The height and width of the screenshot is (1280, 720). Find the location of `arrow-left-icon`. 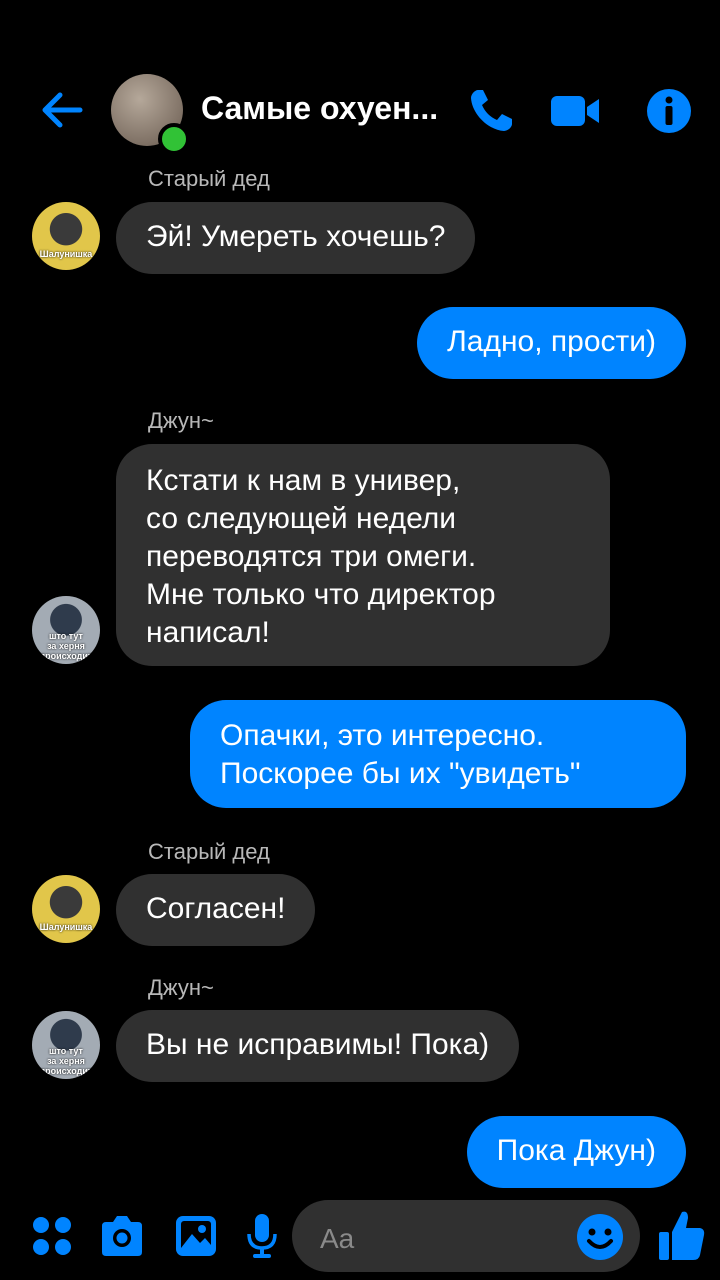

arrow-left-icon is located at coordinates (62, 110).